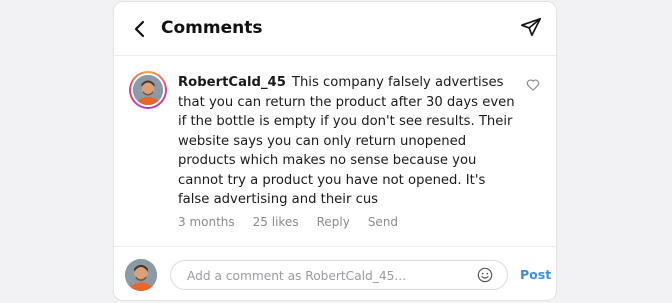  What do you see at coordinates (212, 28) in the screenshot?
I see `page-title: Comments` at bounding box center [212, 28].